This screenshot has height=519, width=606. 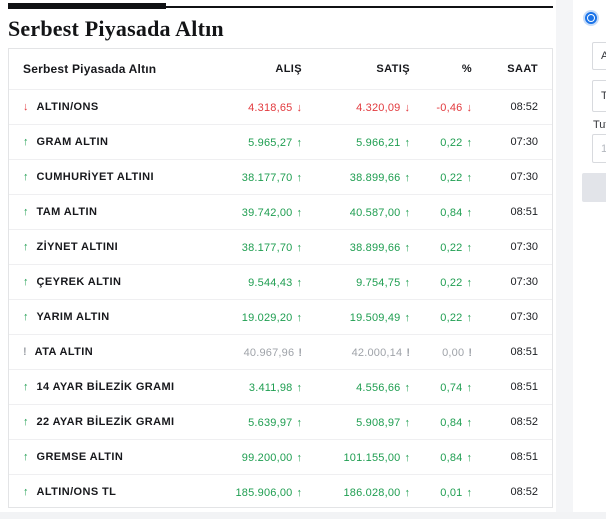 What do you see at coordinates (466, 69) in the screenshot?
I see `column-header-pct: %` at bounding box center [466, 69].